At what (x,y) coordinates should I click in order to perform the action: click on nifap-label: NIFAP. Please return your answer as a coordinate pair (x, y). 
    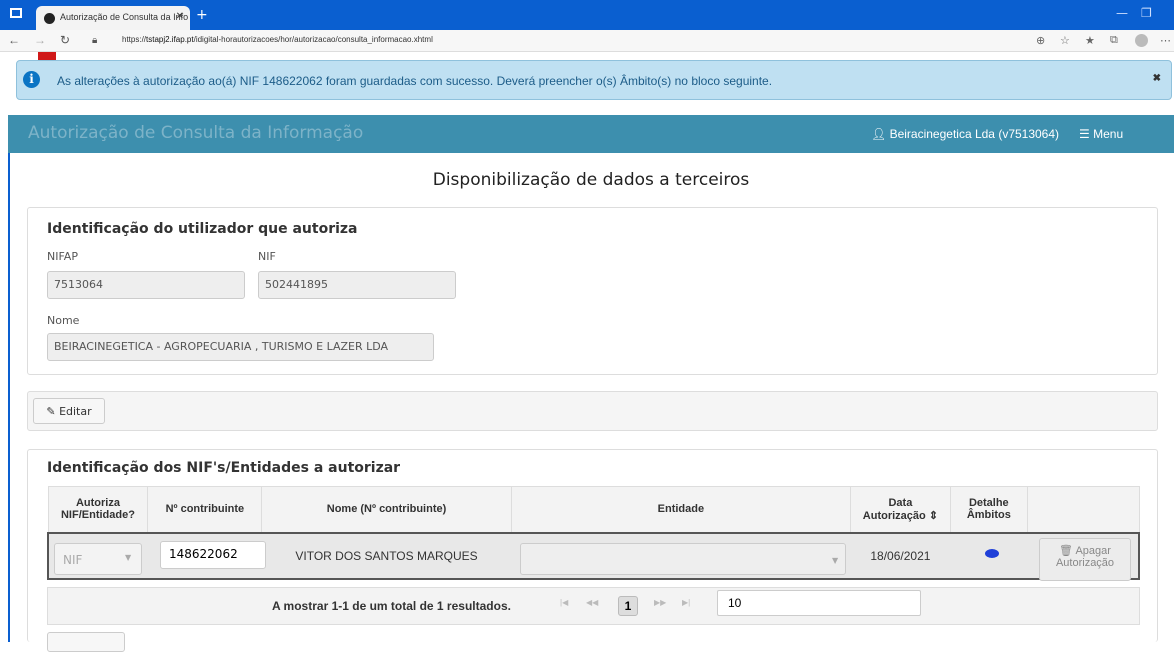
    Looking at the image, I should click on (62, 256).